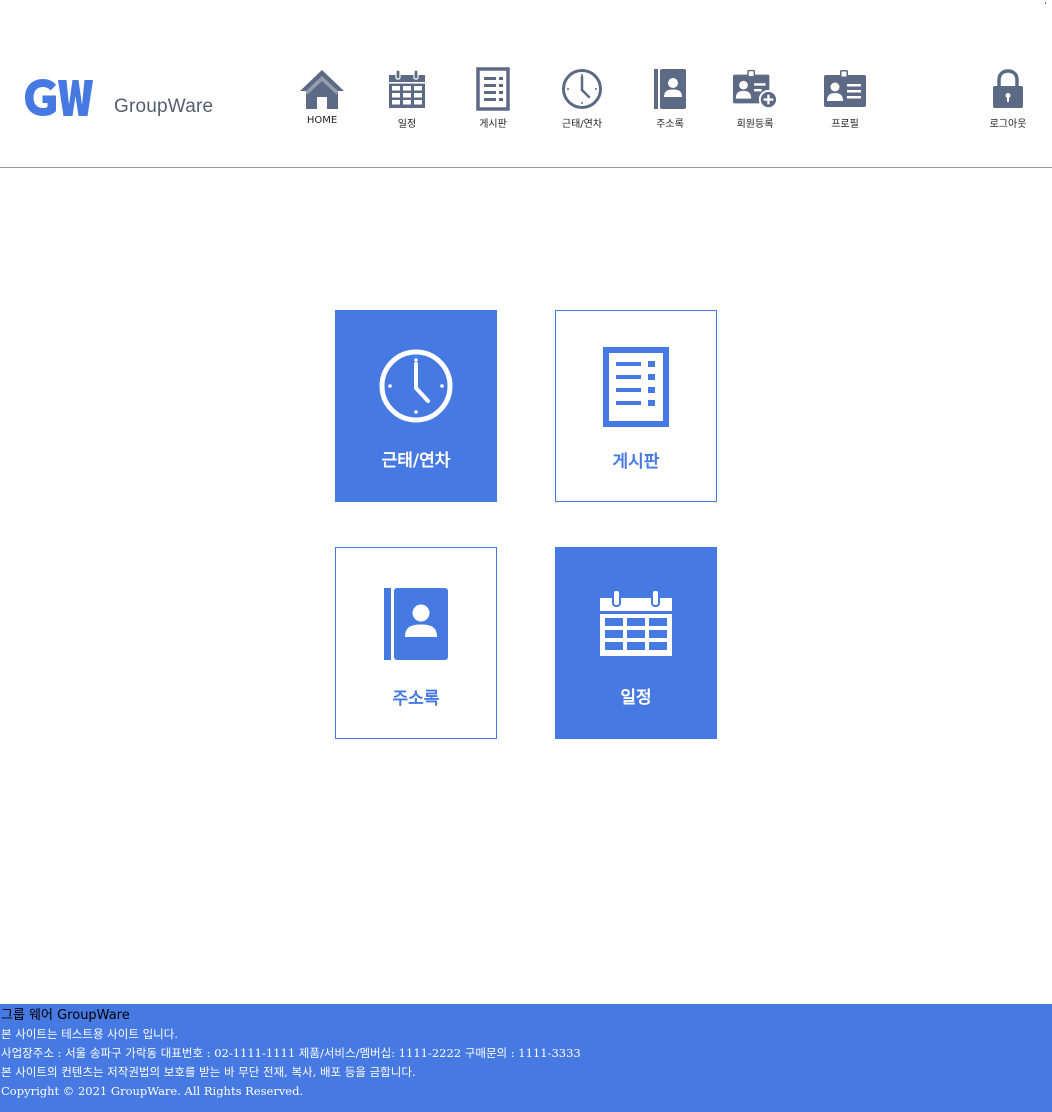 The width and height of the screenshot is (1052, 1112). Describe the element at coordinates (755, 89) in the screenshot. I see `add-member-icon` at that location.